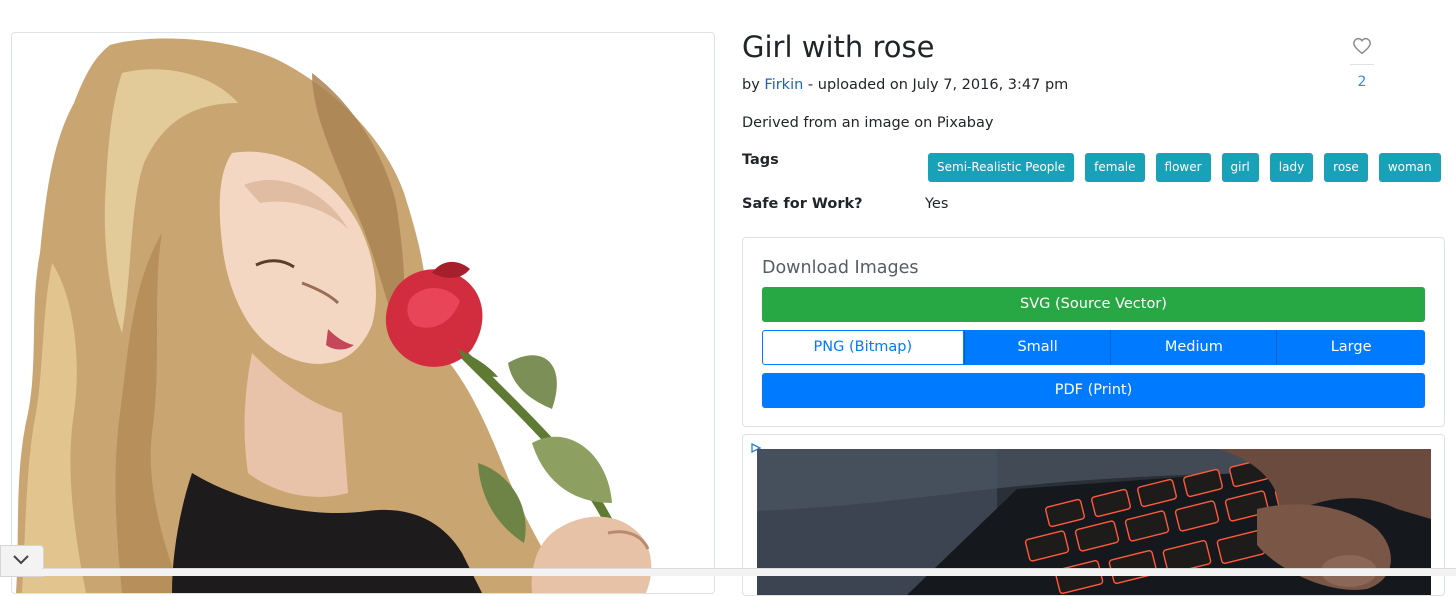 The image size is (1456, 596). Describe the element at coordinates (1362, 82) in the screenshot. I see `favorite-count: 2` at that location.